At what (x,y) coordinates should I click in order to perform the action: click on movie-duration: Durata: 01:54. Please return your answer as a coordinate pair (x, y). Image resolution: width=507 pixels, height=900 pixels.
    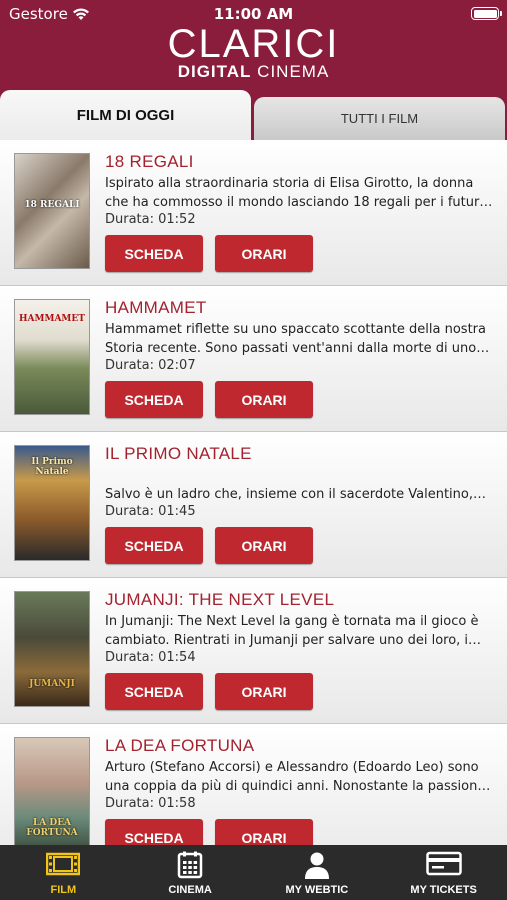
    Looking at the image, I should click on (150, 657).